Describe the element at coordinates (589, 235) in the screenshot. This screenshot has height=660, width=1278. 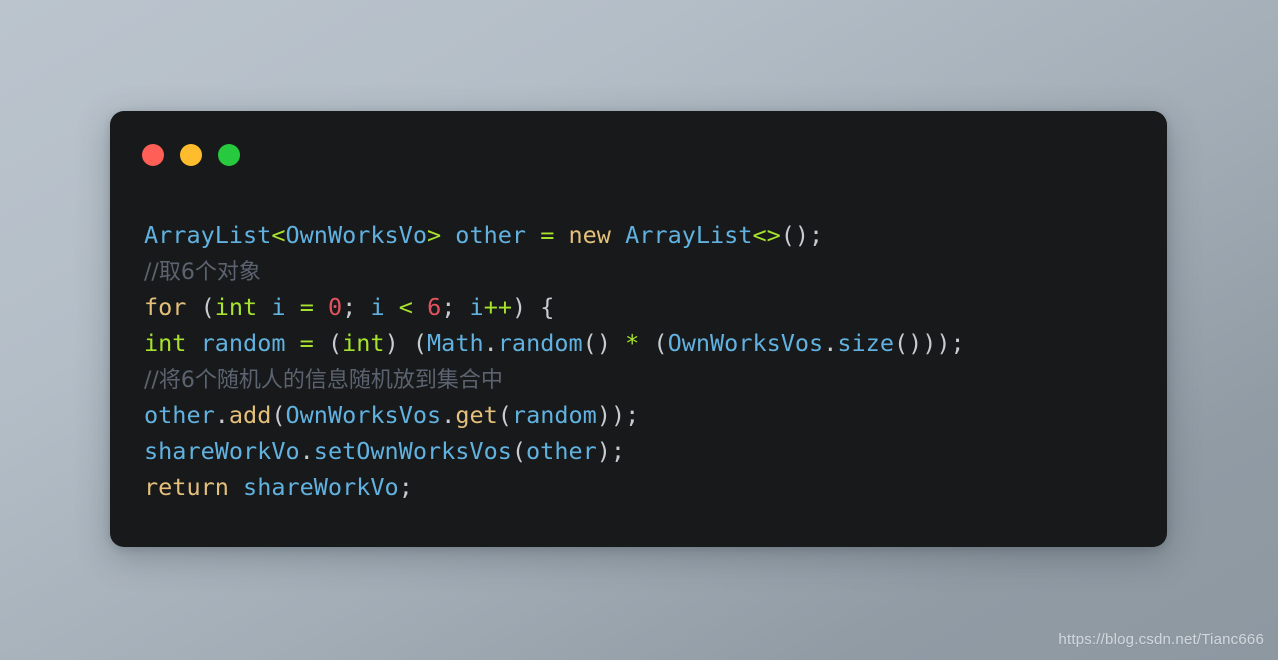
I see `code-token: new` at that location.